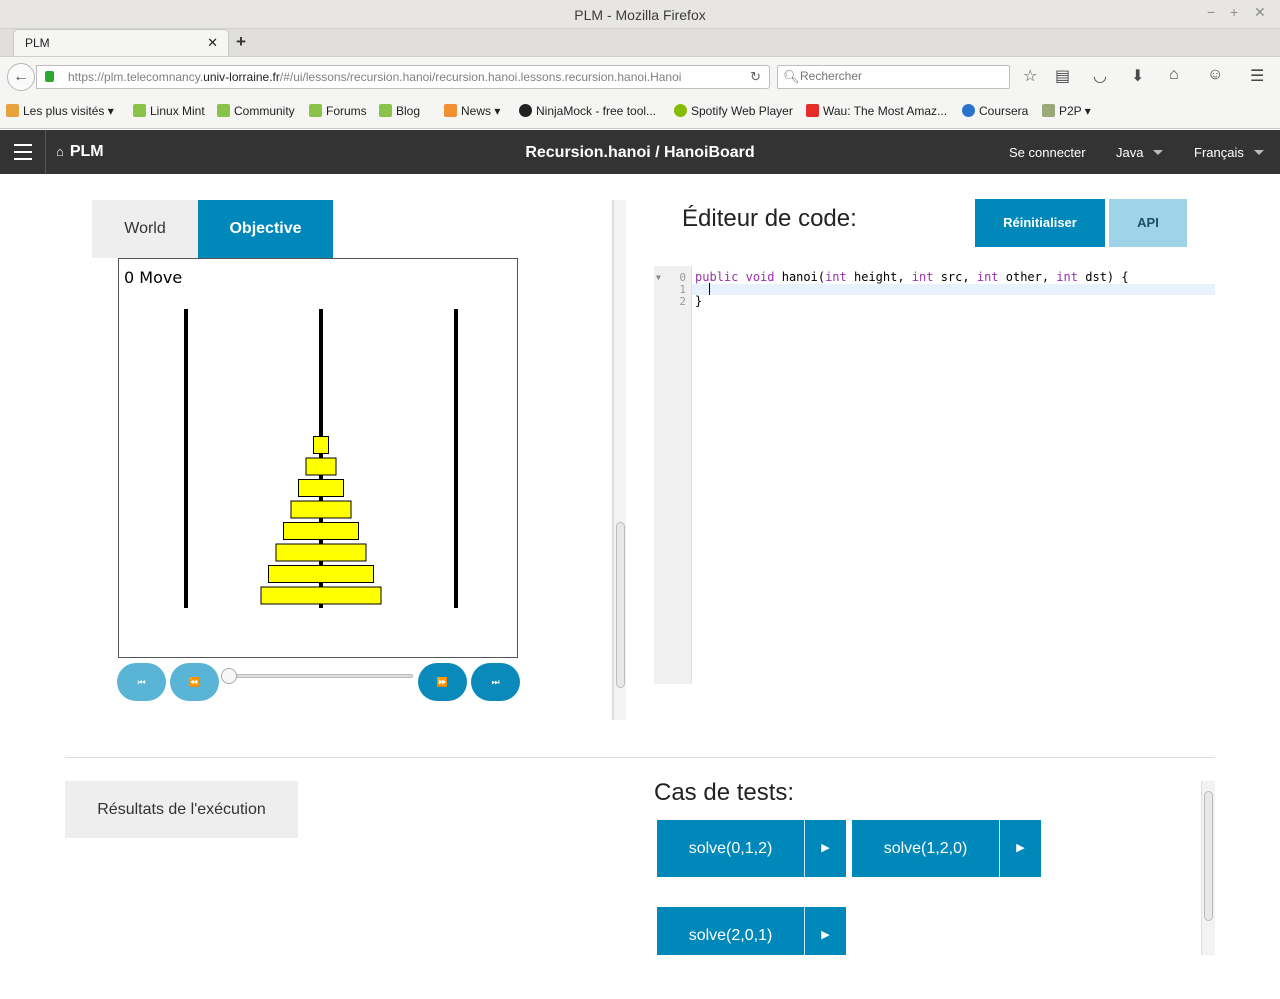  Describe the element at coordinates (1211, 12) in the screenshot. I see `minimize-icon: −` at that location.